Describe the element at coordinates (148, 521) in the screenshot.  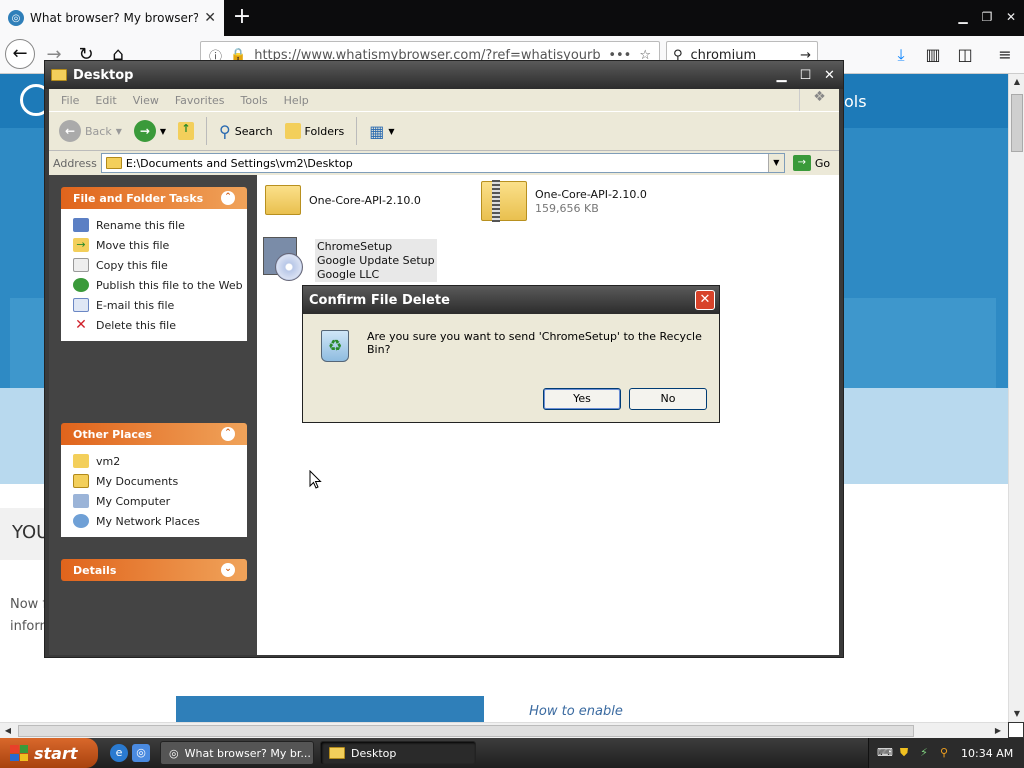
I see `place-label: My Network Places` at that location.